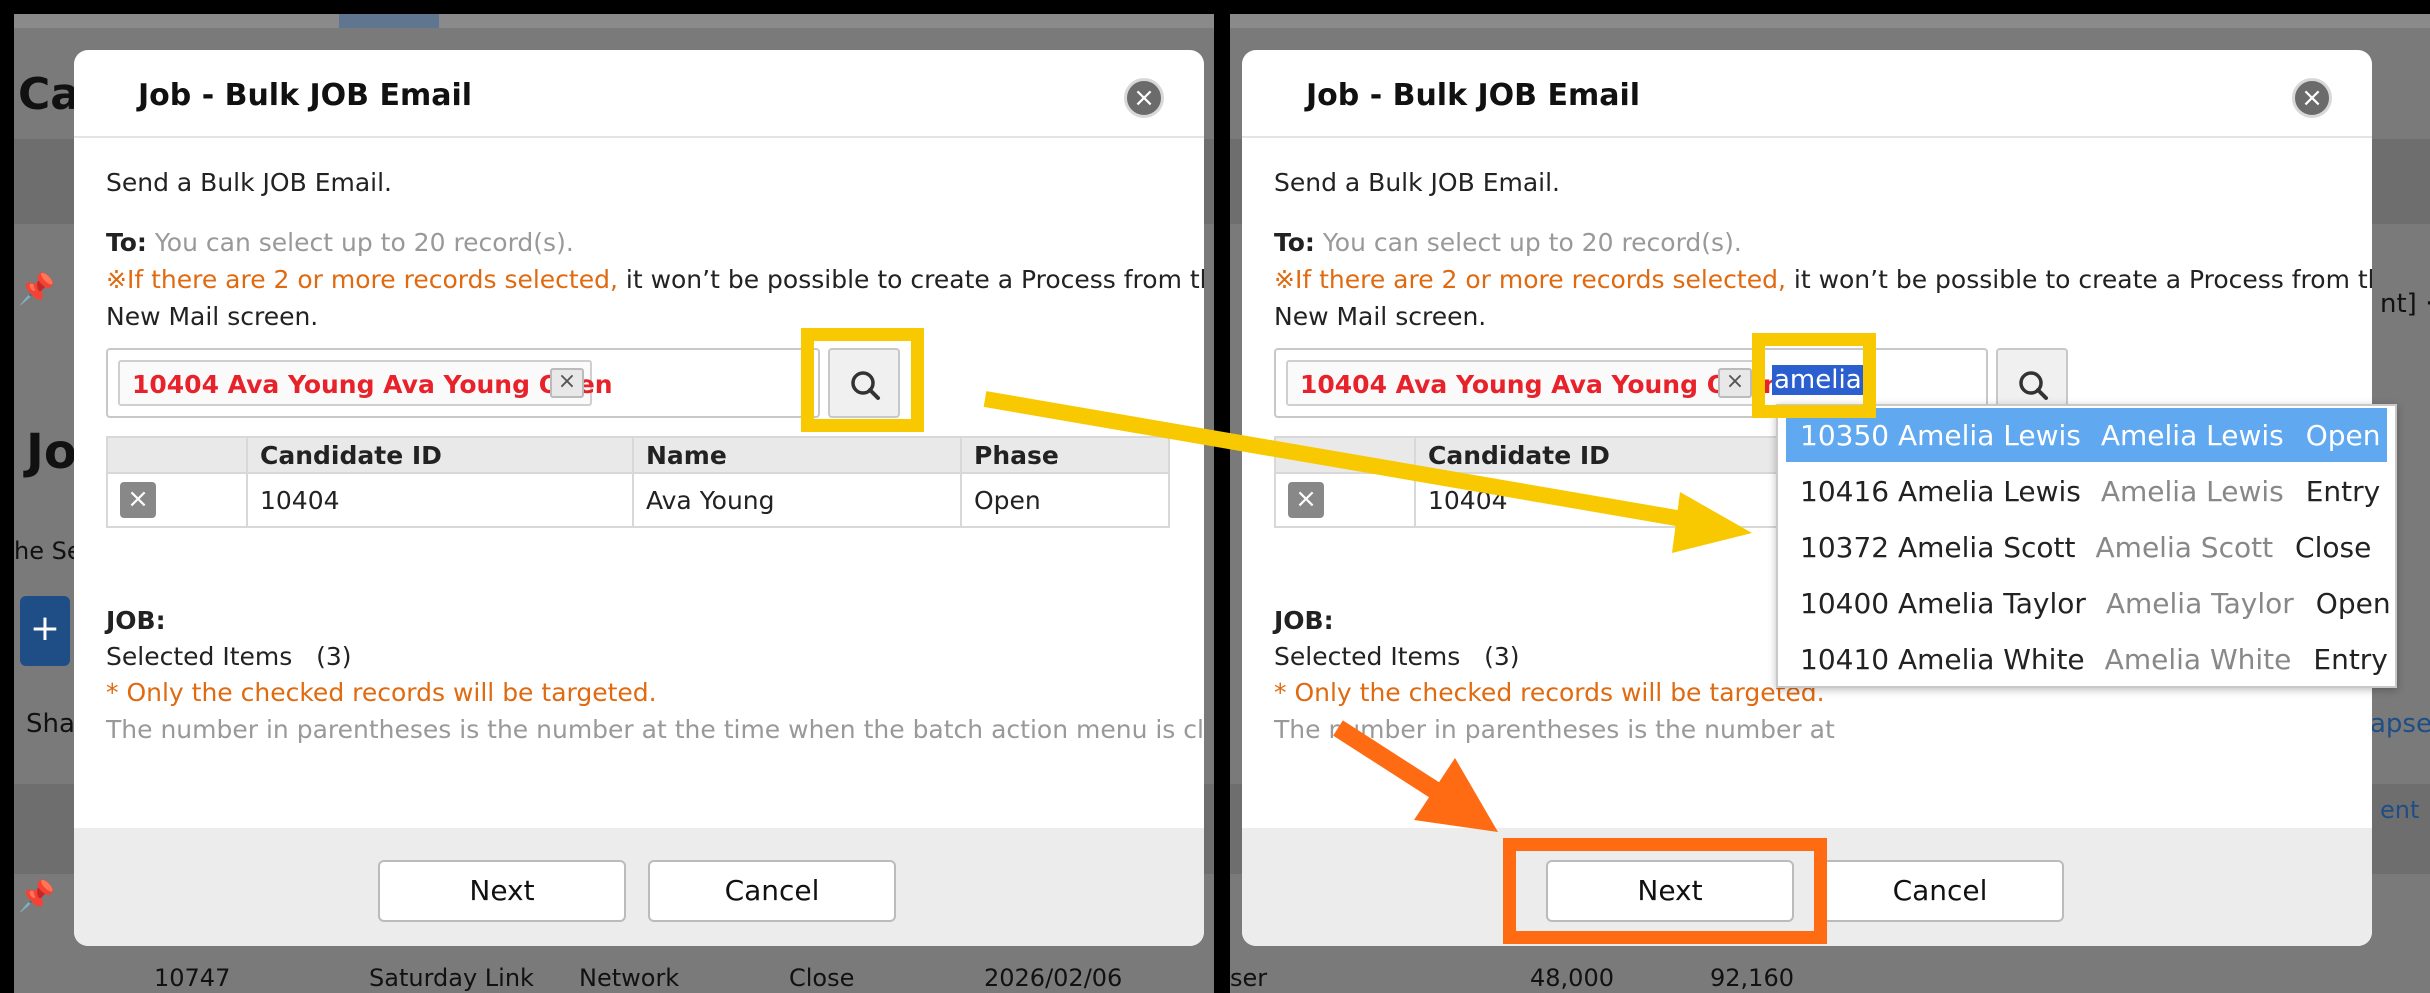  I want to click on annotation-arrows, so click(1367, 611).